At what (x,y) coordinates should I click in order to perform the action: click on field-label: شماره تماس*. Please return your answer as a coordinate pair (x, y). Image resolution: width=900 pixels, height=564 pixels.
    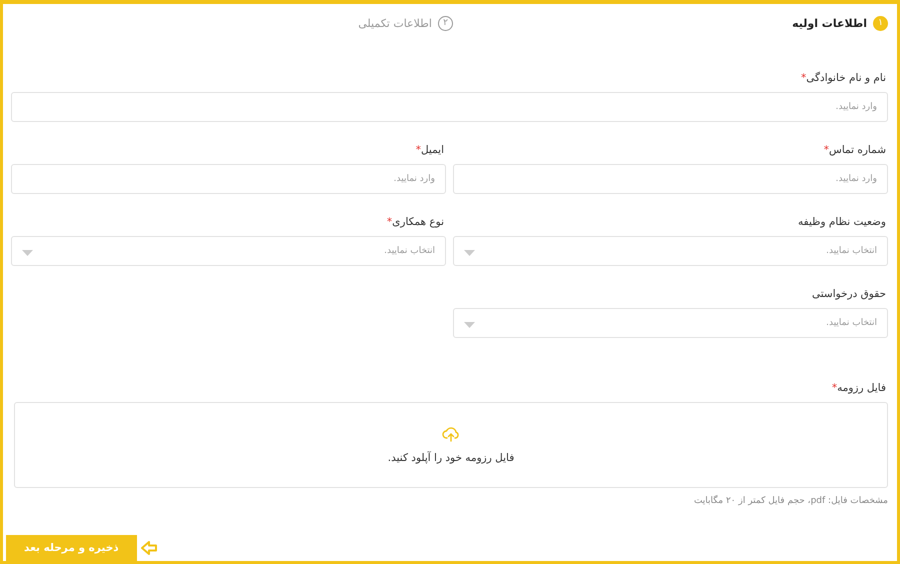
    Looking at the image, I should click on (854, 151).